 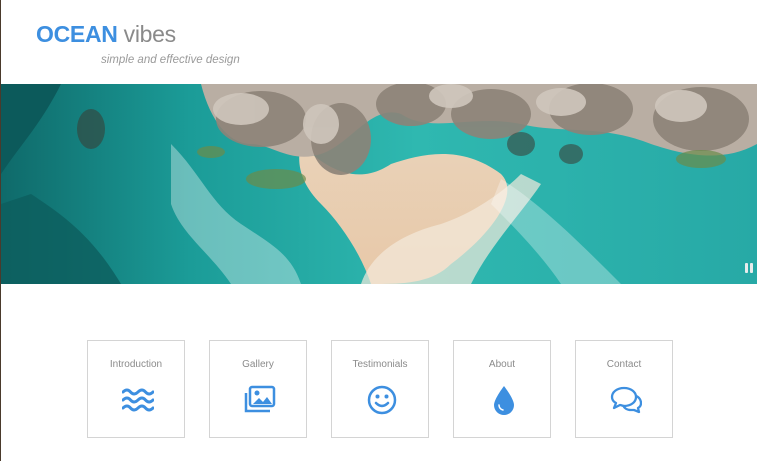 What do you see at coordinates (170, 60) in the screenshot?
I see `site-tagline: simple and effective design` at bounding box center [170, 60].